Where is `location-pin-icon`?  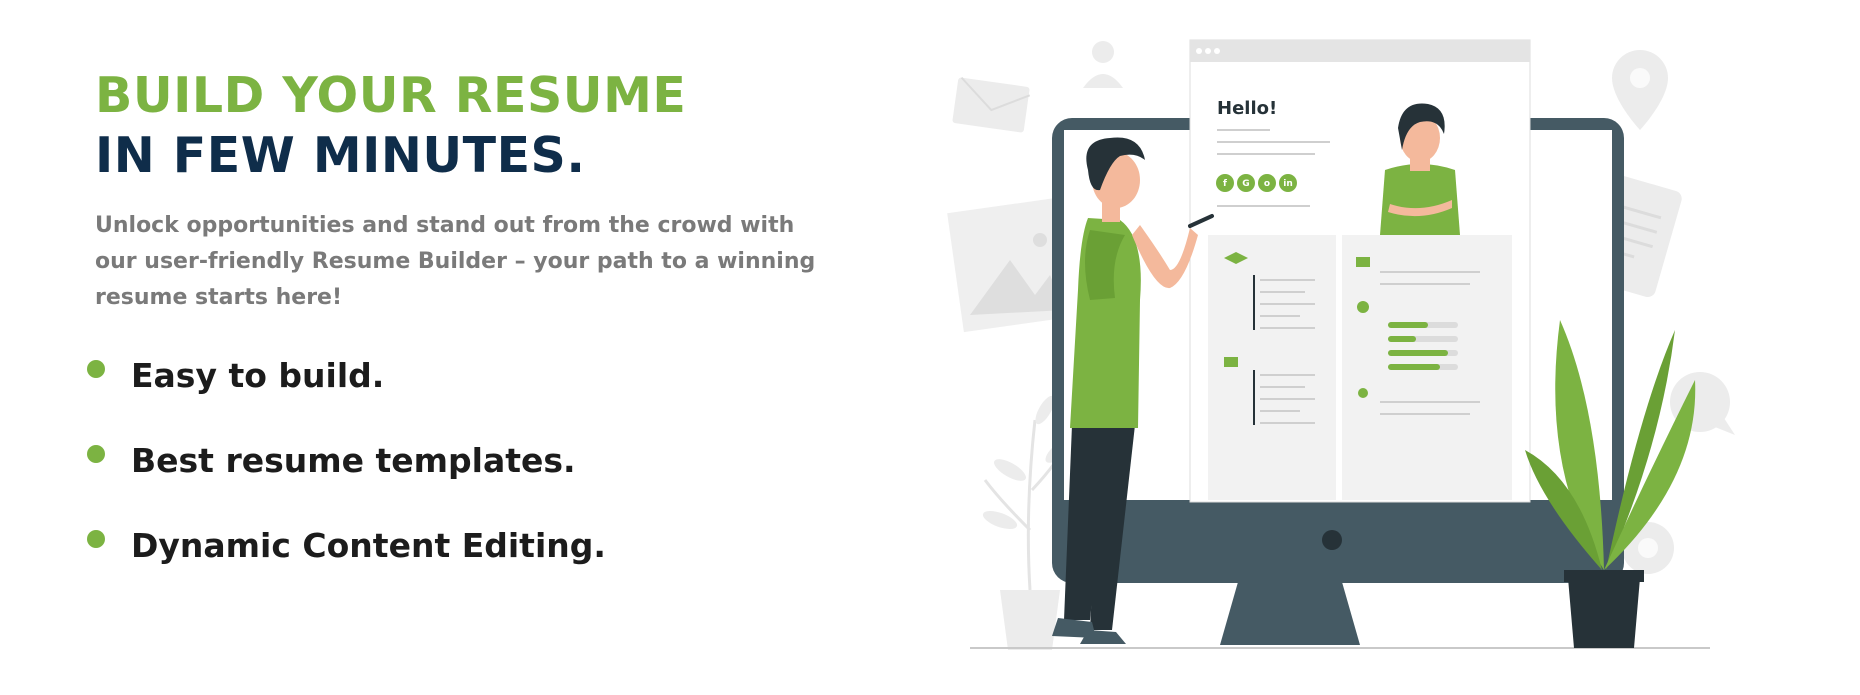 location-pin-icon is located at coordinates (1640, 90).